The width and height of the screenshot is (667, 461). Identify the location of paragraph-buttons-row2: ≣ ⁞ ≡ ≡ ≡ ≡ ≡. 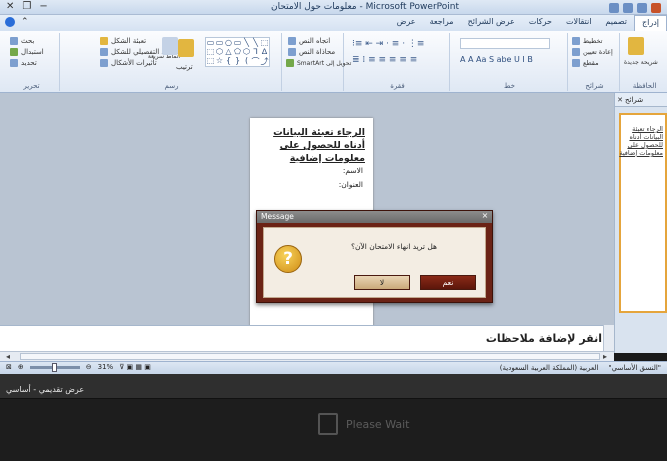
(384, 60).